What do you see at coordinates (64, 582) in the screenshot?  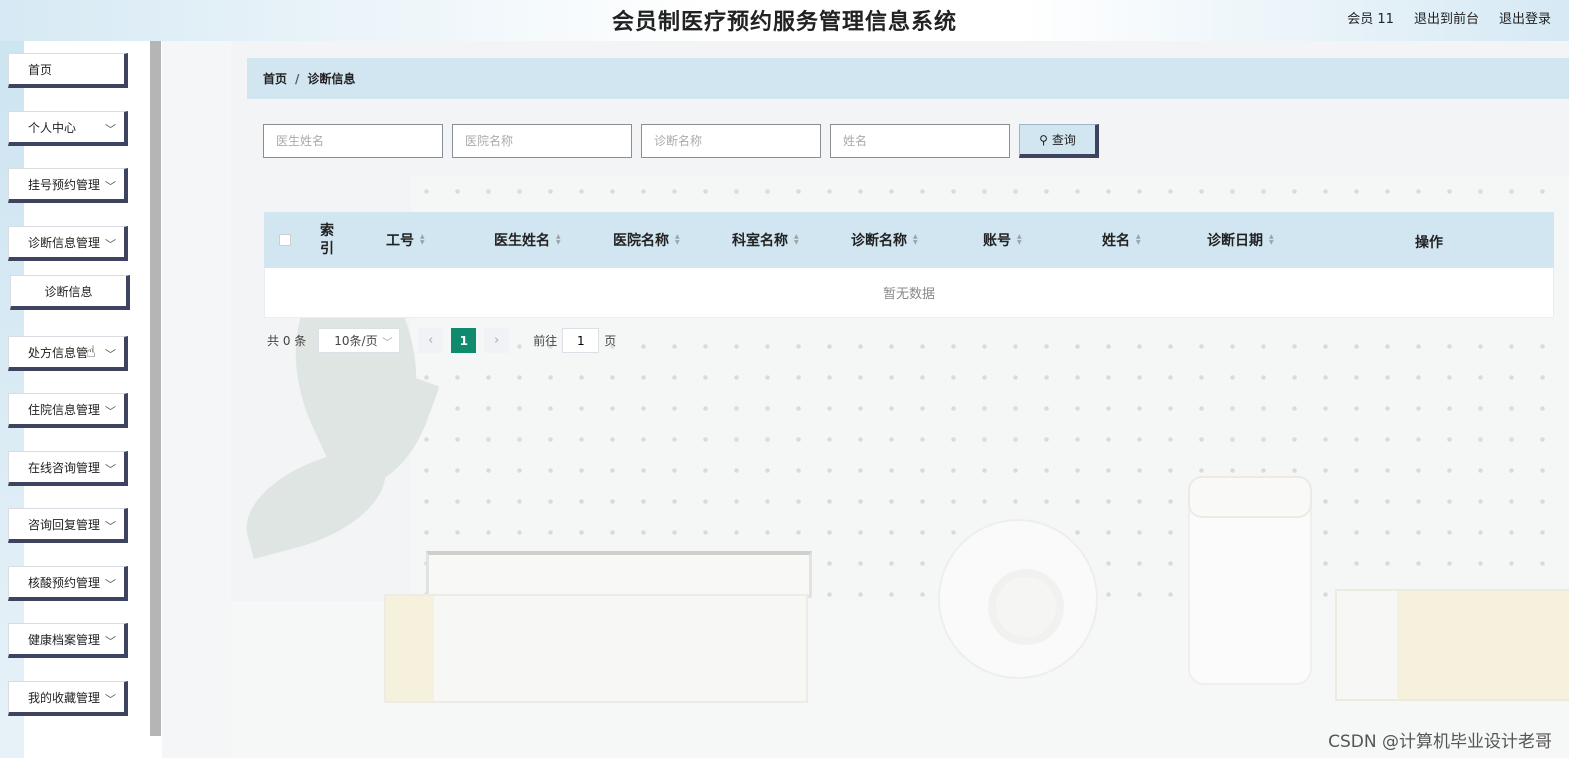 I see `sidebar-item-label: 核酸预约管理` at bounding box center [64, 582].